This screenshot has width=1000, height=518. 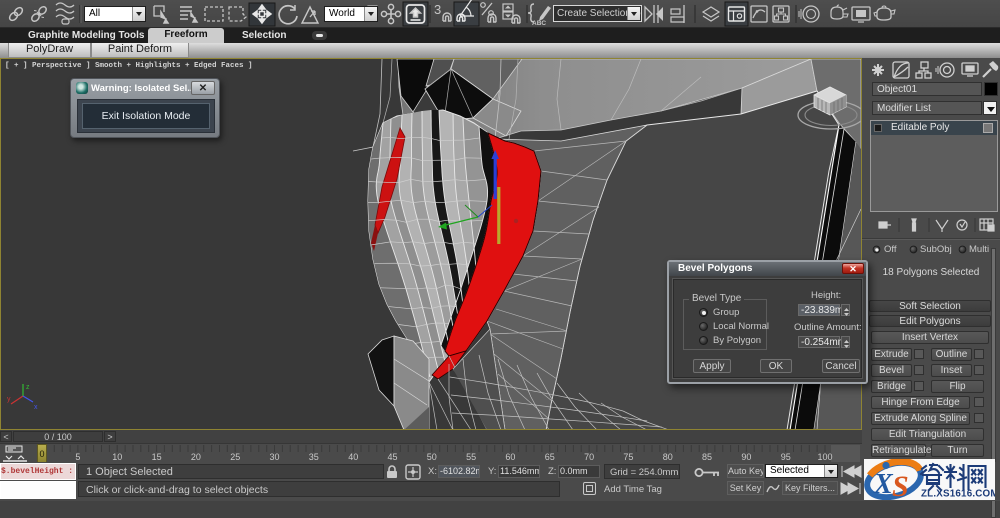 I want to click on svg-text: z, so click(x=28, y=387).